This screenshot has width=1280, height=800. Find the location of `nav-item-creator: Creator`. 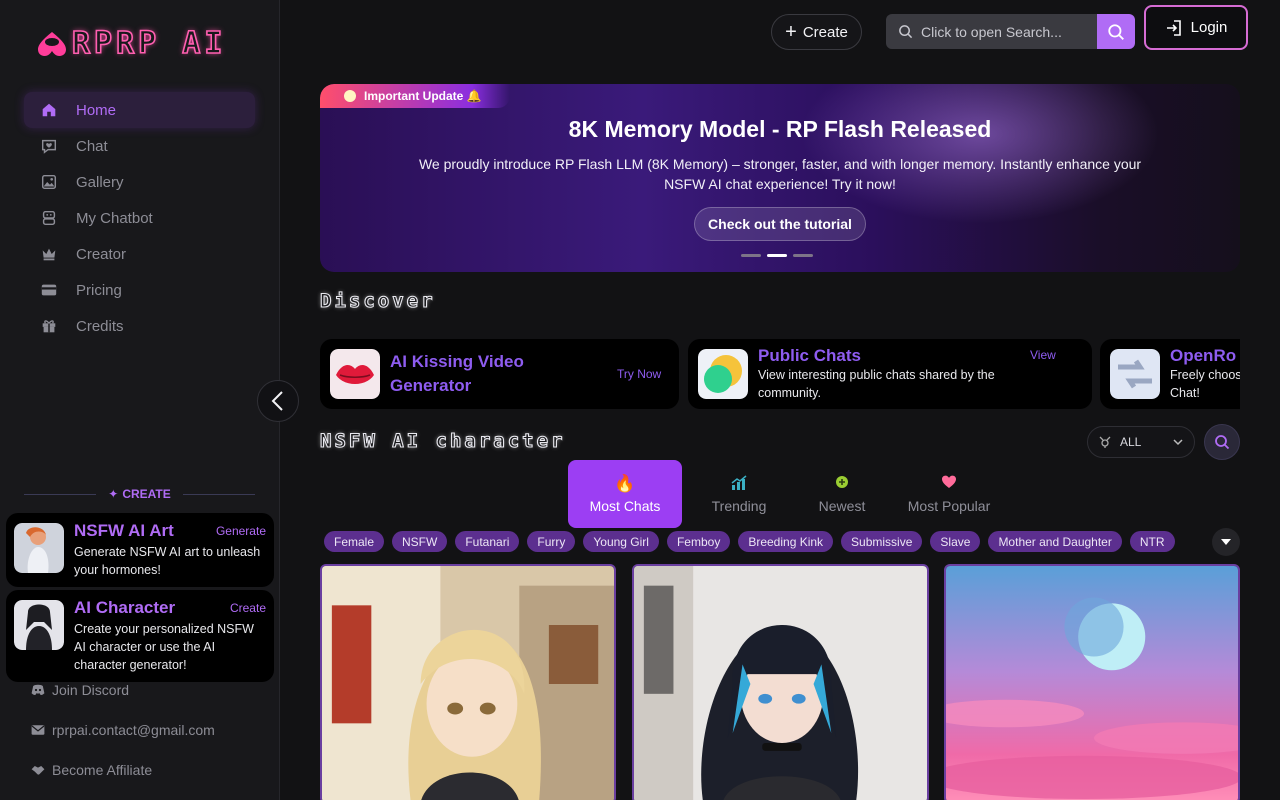

nav-item-creator: Creator is located at coordinates (139, 254).